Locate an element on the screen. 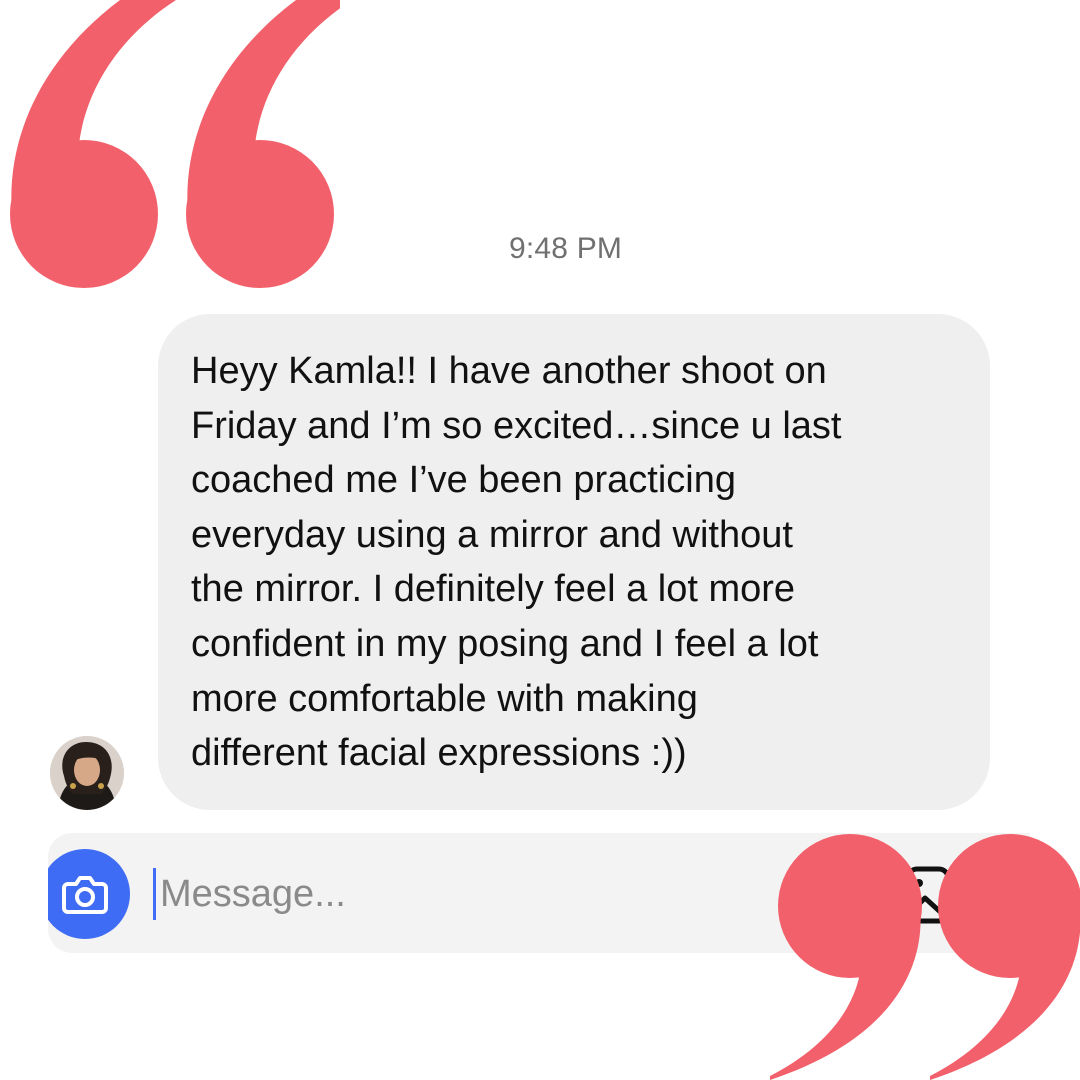  camera-button-bg is located at coordinates (89, 894).